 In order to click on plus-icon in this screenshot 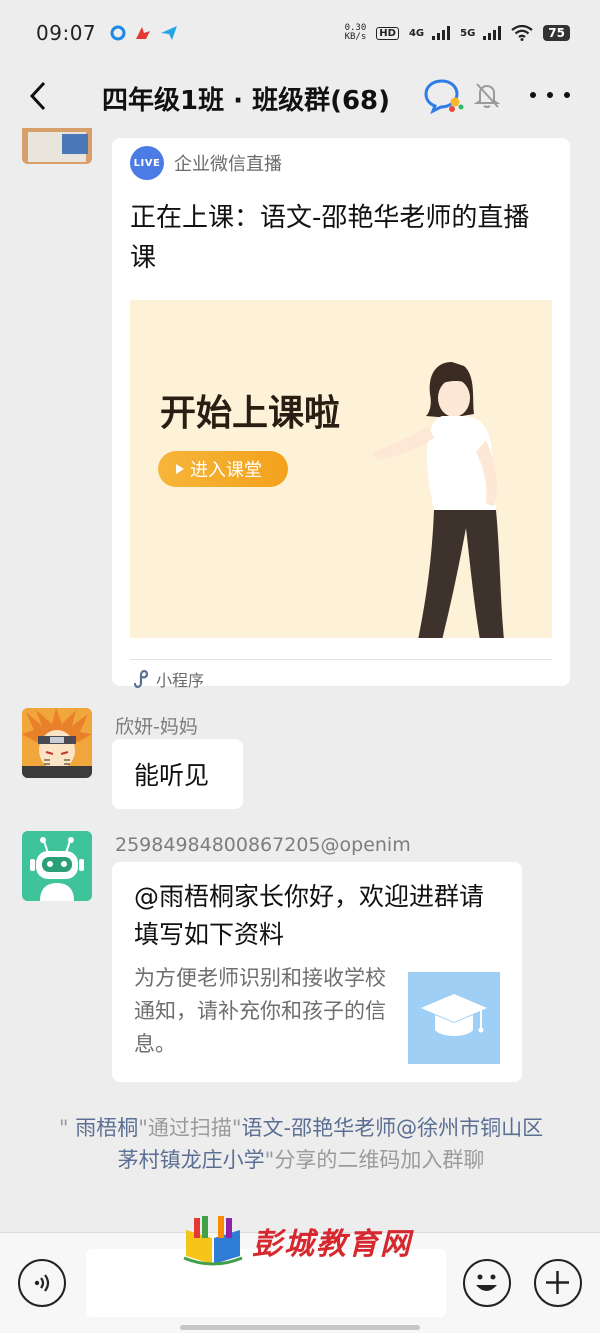, I will do `click(557, 1282)`.